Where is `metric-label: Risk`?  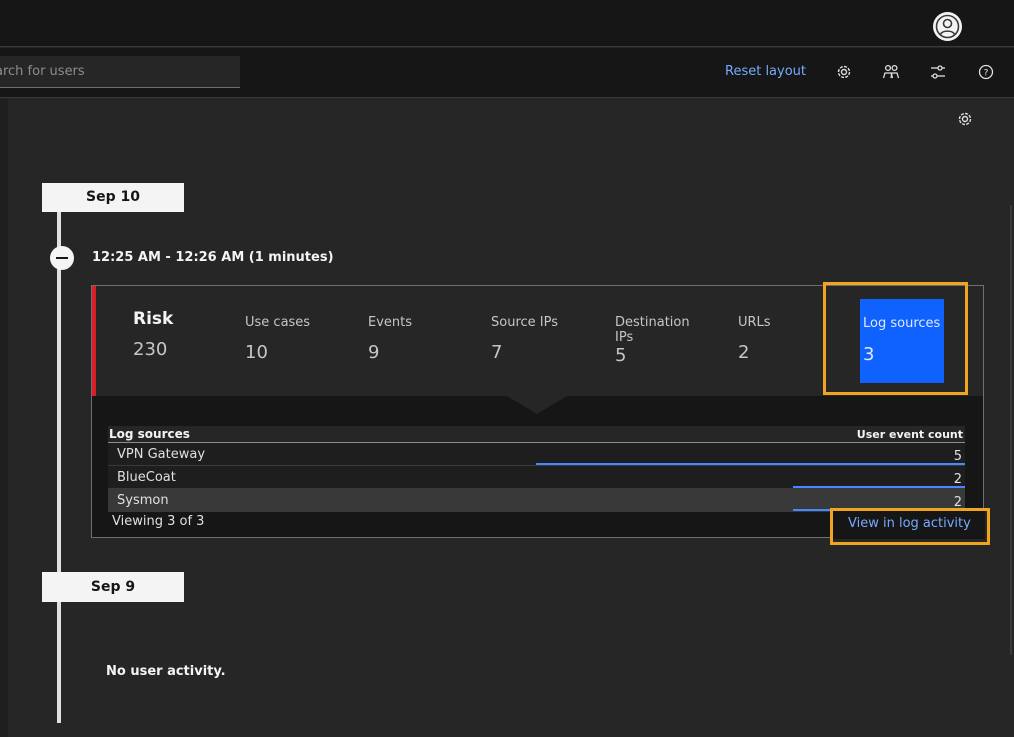 metric-label: Risk is located at coordinates (153, 319).